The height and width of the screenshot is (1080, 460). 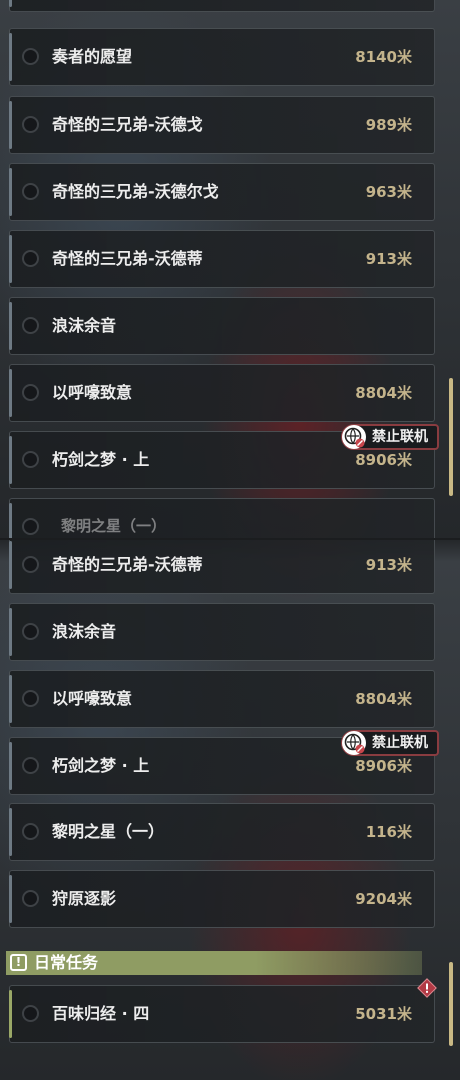 I want to click on quest-row: 奇怪的三兄弟-沃德尔戈 963米, so click(x=222, y=192).